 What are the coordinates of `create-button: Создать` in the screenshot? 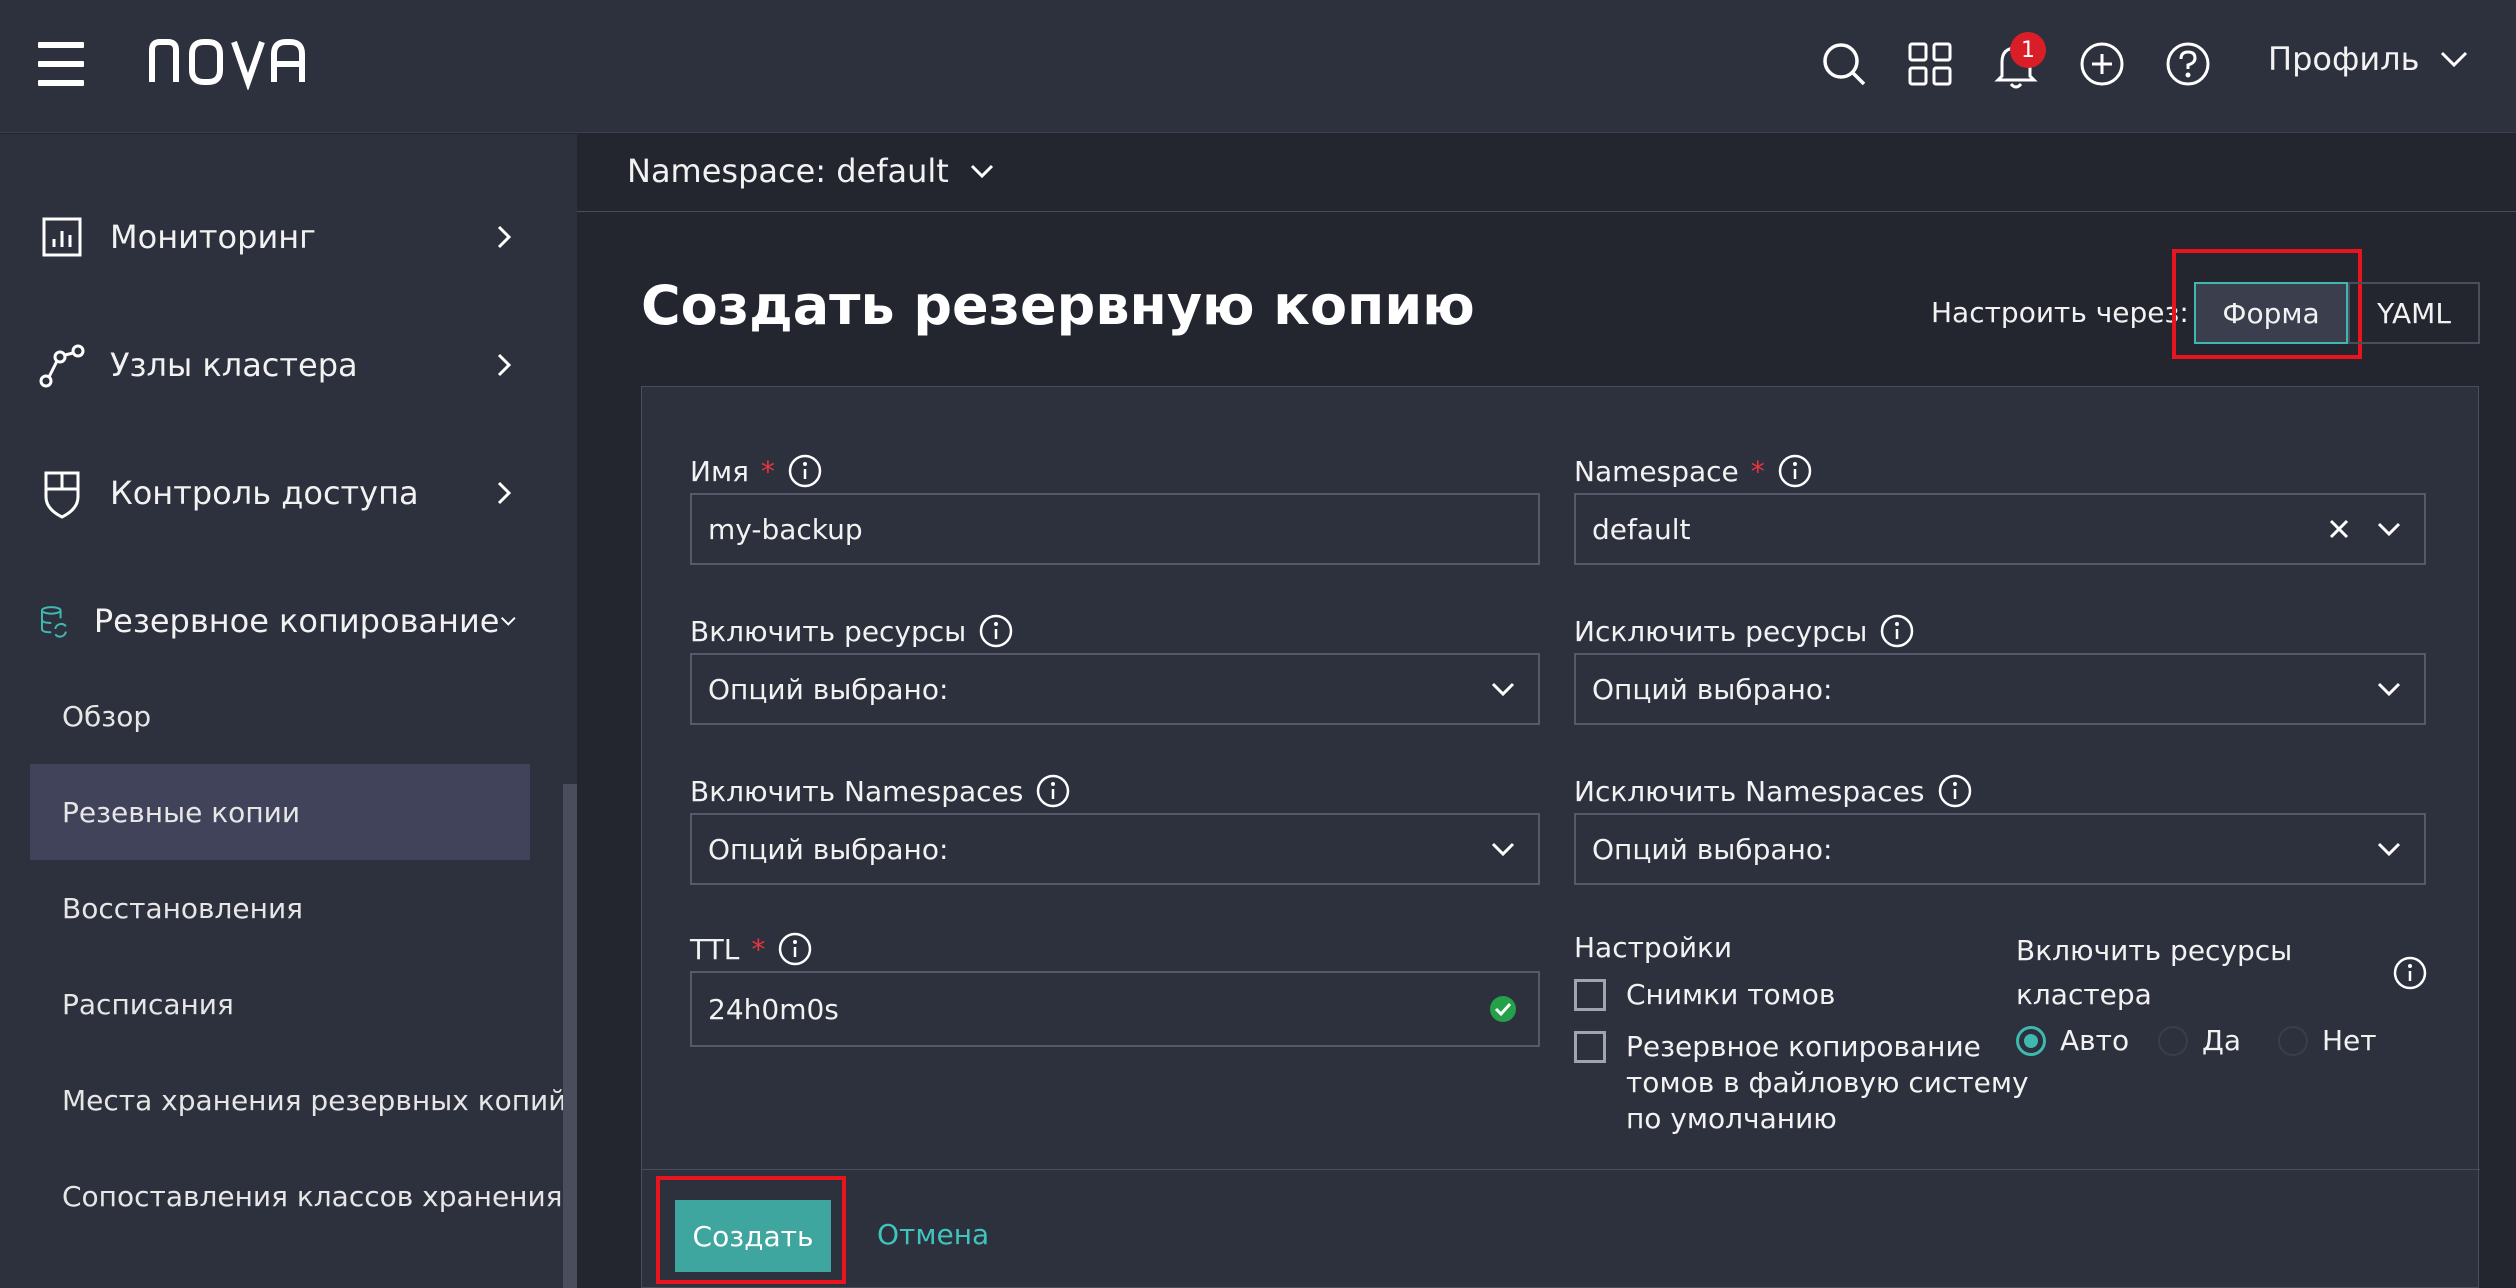 It's located at (753, 1236).